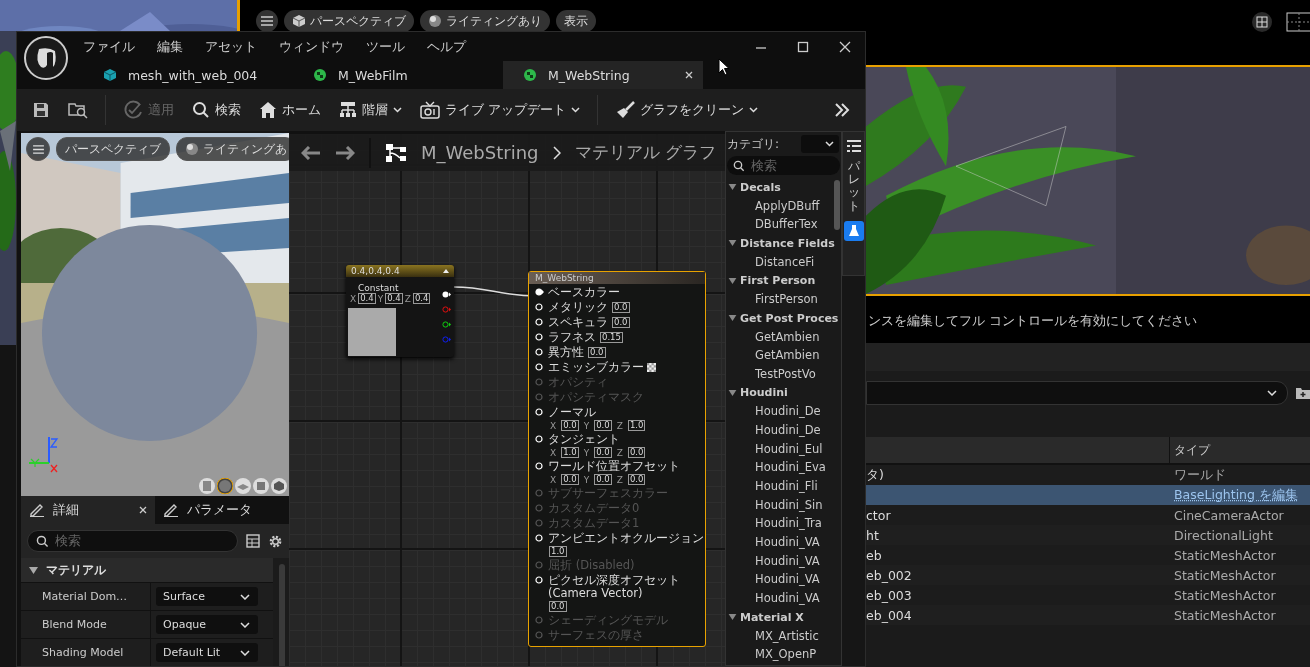 The width and height of the screenshot is (1310, 667). What do you see at coordinates (617, 459) in the screenshot?
I see `material-node` at bounding box center [617, 459].